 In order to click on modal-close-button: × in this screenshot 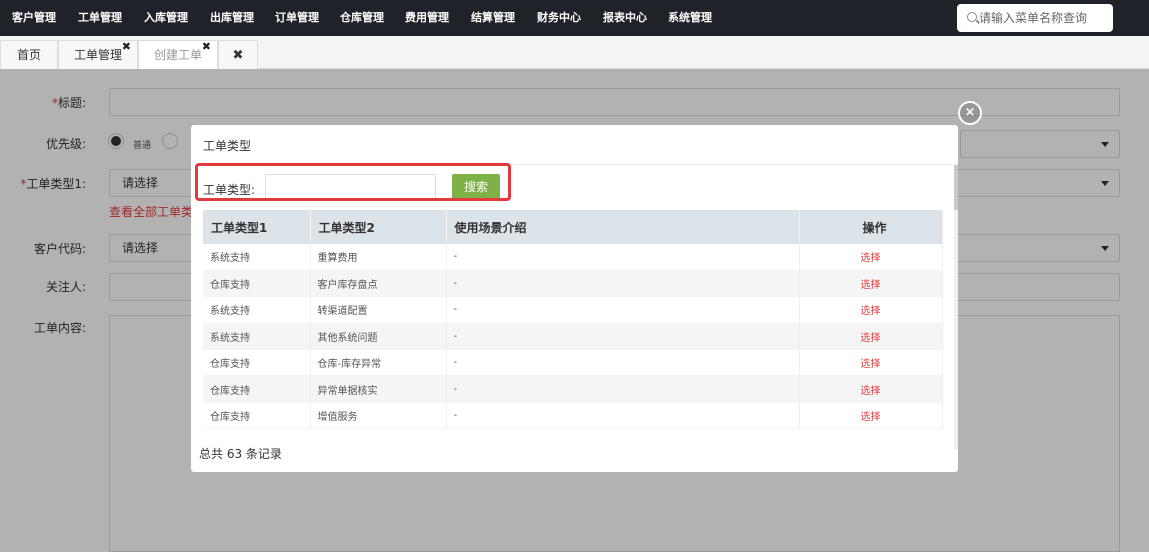, I will do `click(970, 113)`.